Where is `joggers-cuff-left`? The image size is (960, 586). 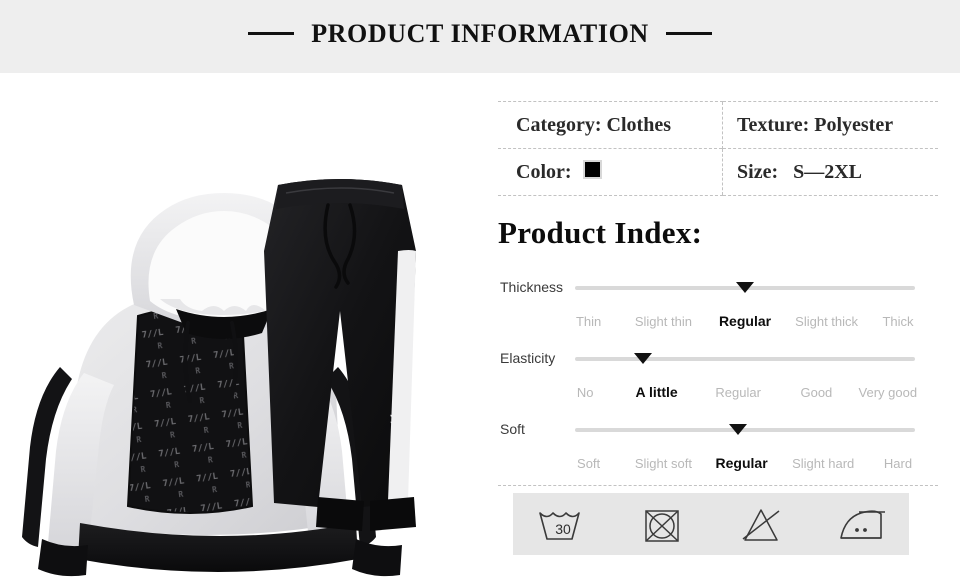
joggers-cuff-left is located at coordinates (340, 514).